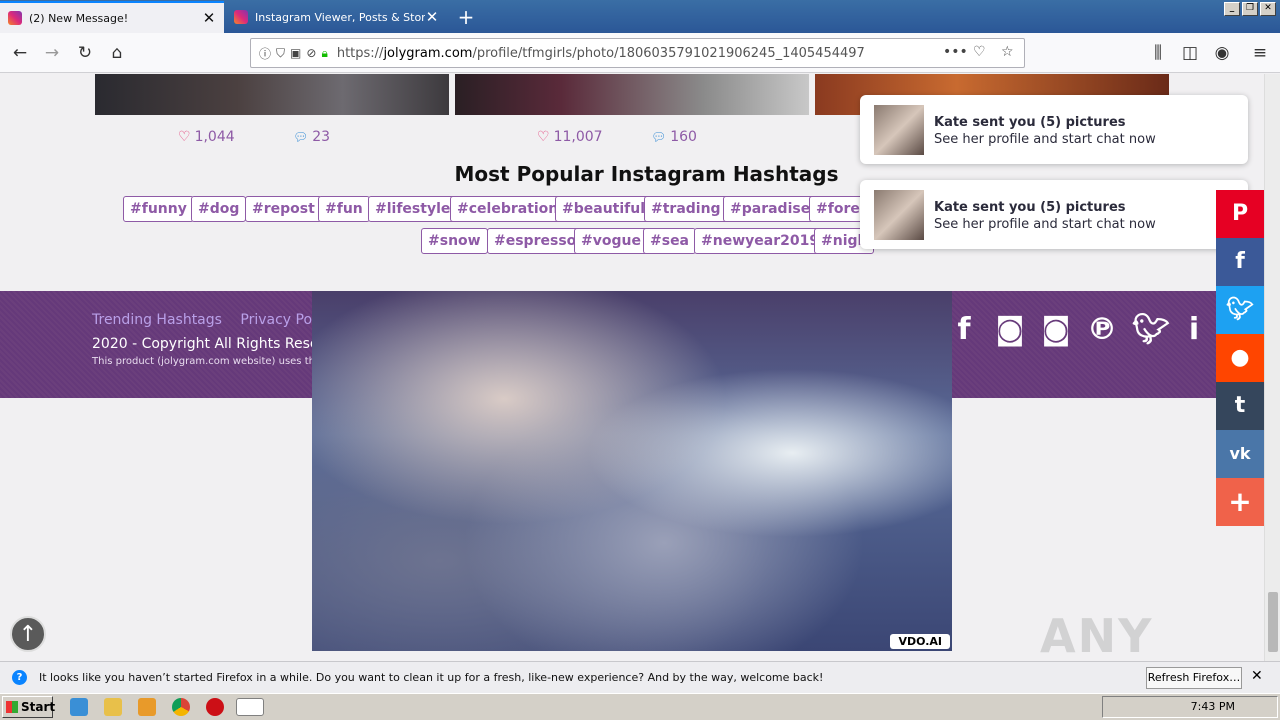 The image size is (1280, 720). I want to click on pinterest-icon: ℗, so click(1102, 330).